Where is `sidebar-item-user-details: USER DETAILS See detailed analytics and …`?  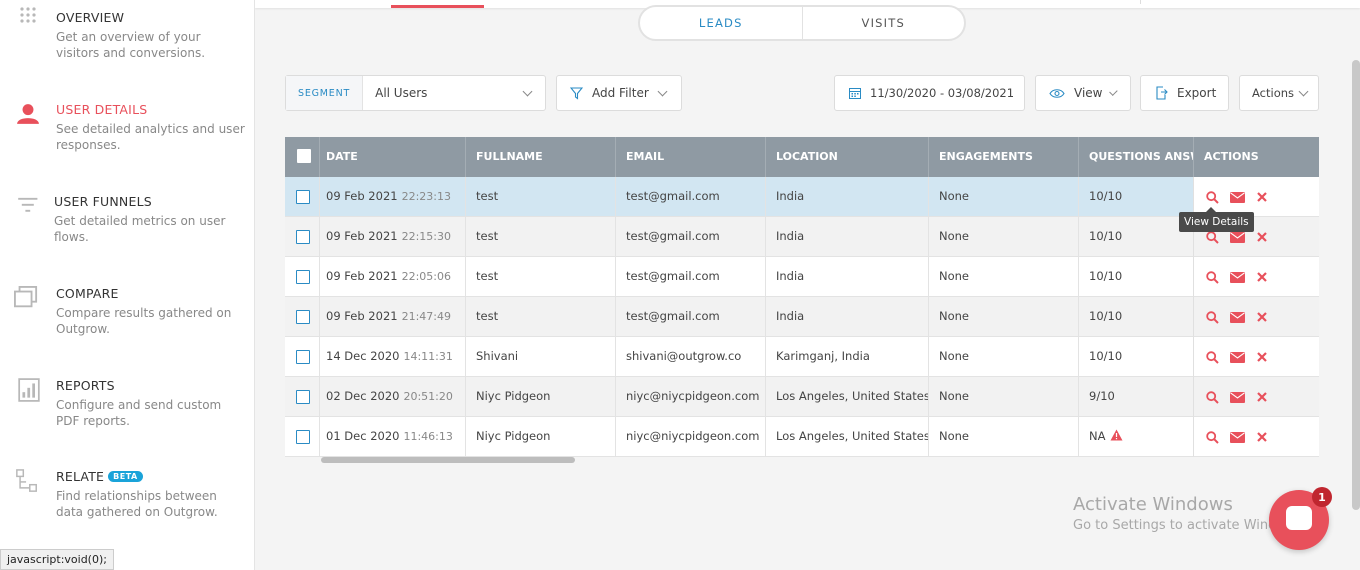
sidebar-item-user-details: USER DETAILS See detailed analytics and … is located at coordinates (127, 132).